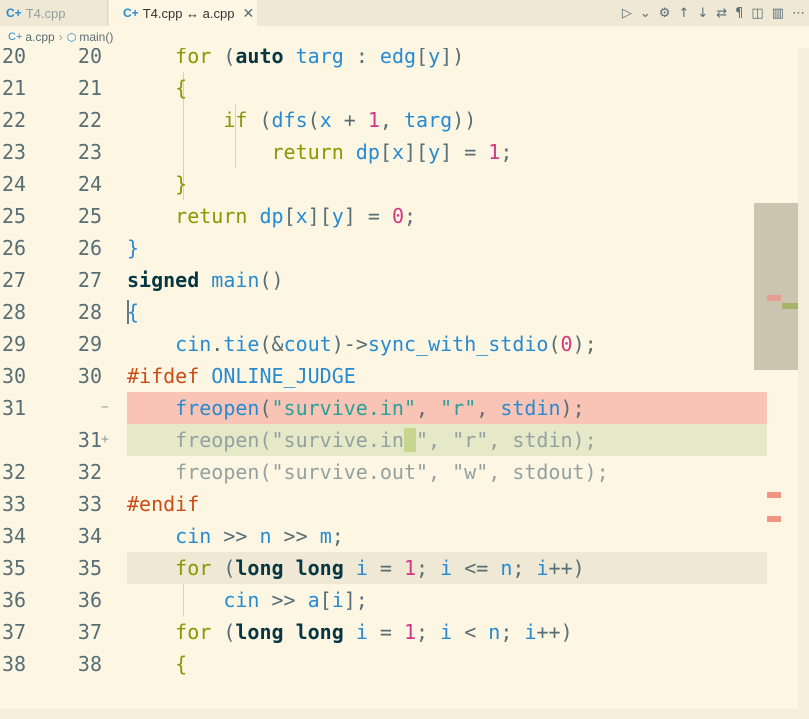  What do you see at coordinates (14, 536) in the screenshot?
I see `line-number-original: 34` at bounding box center [14, 536].